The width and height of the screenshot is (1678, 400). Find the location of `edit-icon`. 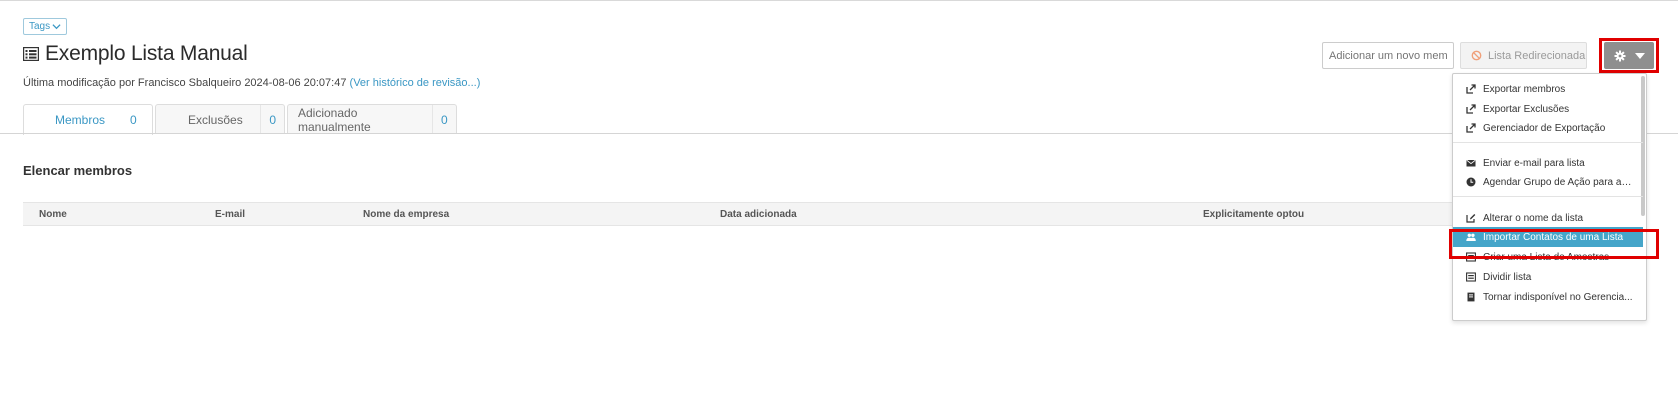

edit-icon is located at coordinates (1471, 218).